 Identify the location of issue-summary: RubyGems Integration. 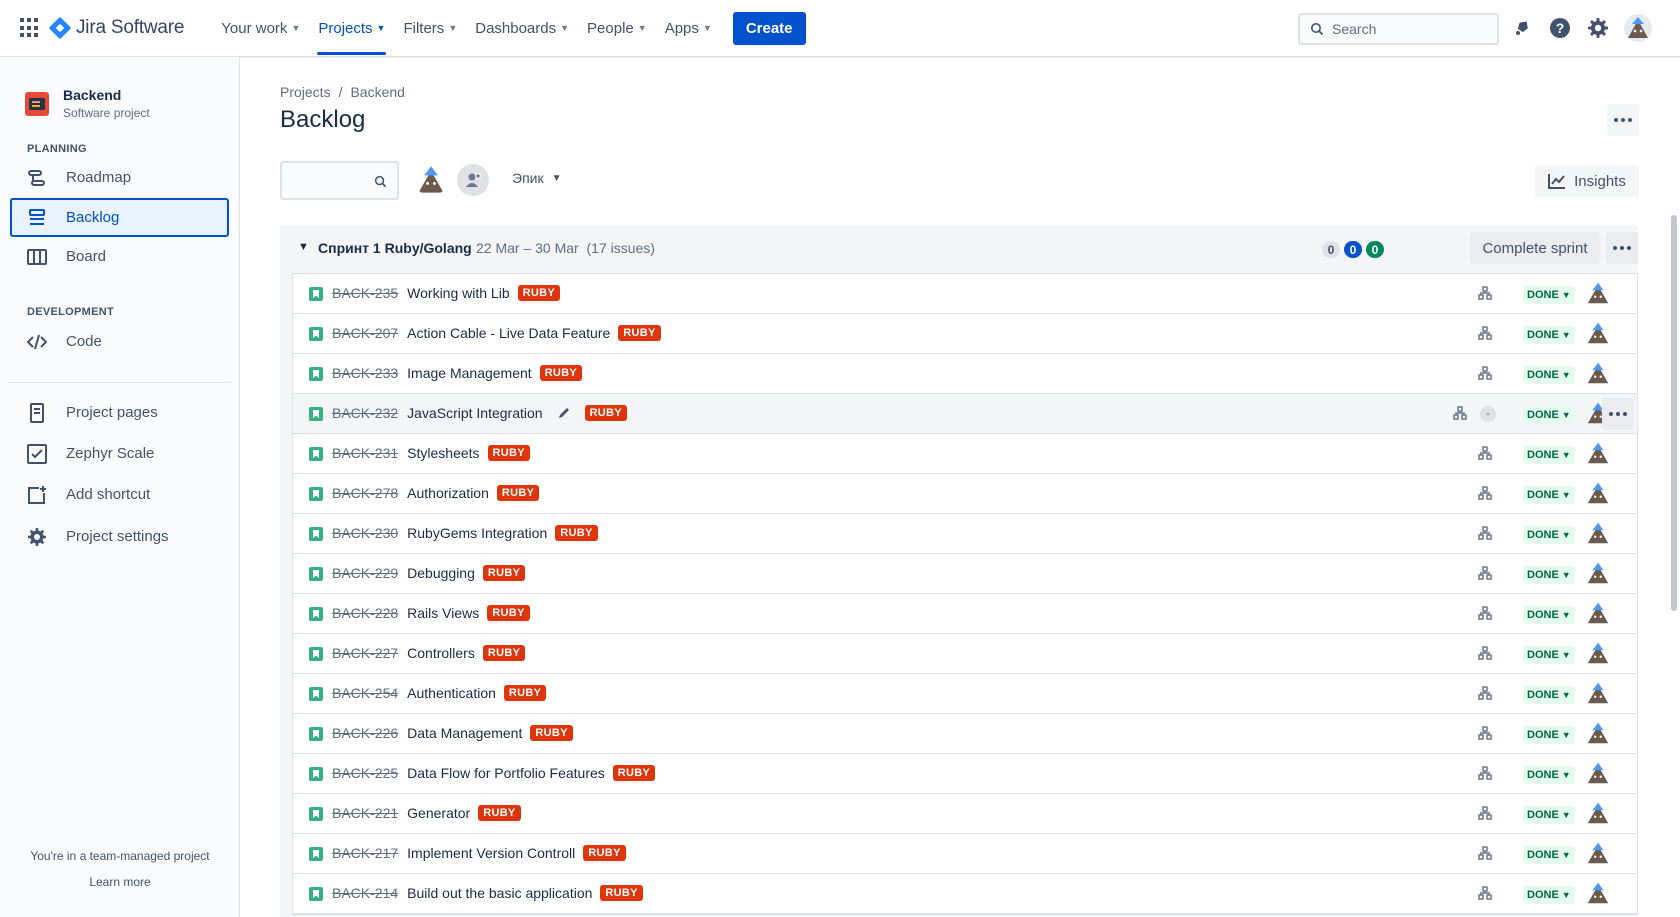
(477, 533).